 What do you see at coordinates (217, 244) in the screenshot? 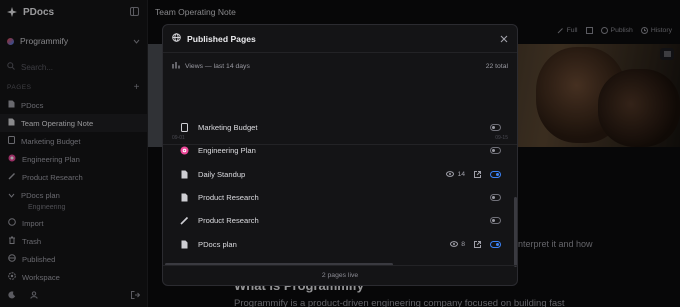
I see `page-name: PDocs plan` at bounding box center [217, 244].